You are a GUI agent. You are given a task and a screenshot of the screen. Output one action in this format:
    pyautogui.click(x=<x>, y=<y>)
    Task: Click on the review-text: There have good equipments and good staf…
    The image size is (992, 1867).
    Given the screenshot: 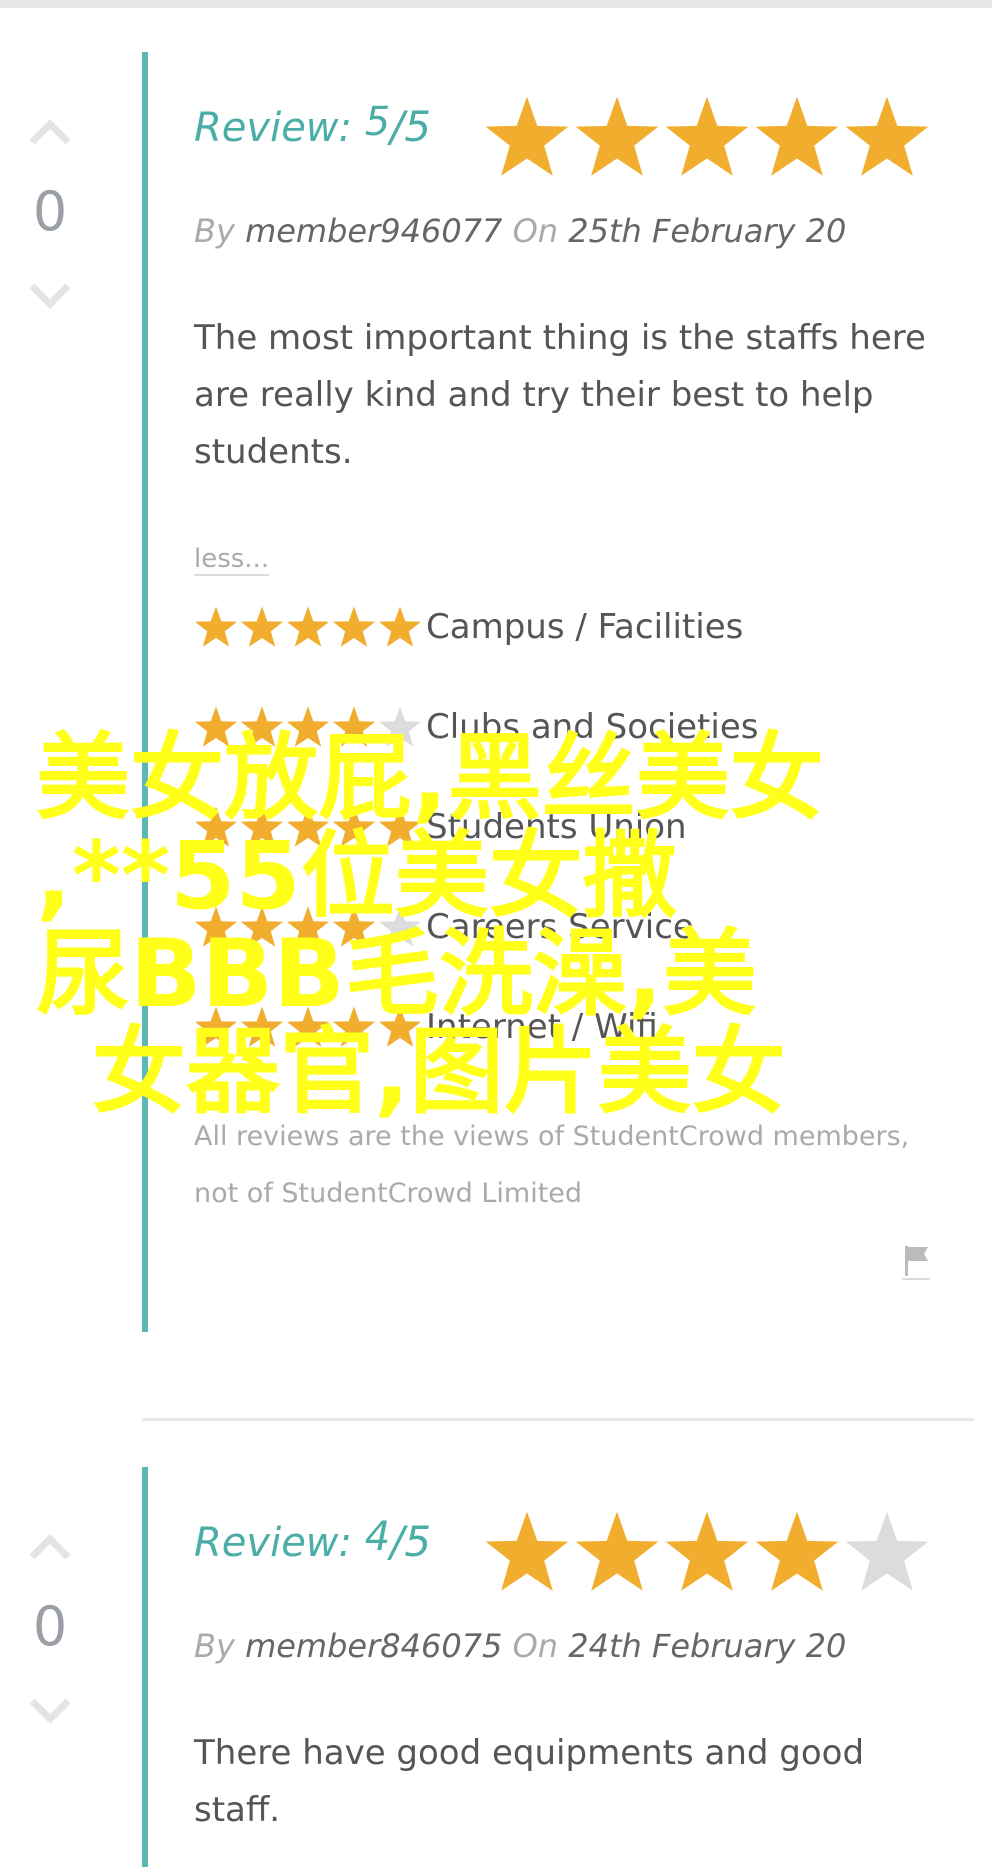 What is the action you would take?
    pyautogui.click(x=529, y=1781)
    